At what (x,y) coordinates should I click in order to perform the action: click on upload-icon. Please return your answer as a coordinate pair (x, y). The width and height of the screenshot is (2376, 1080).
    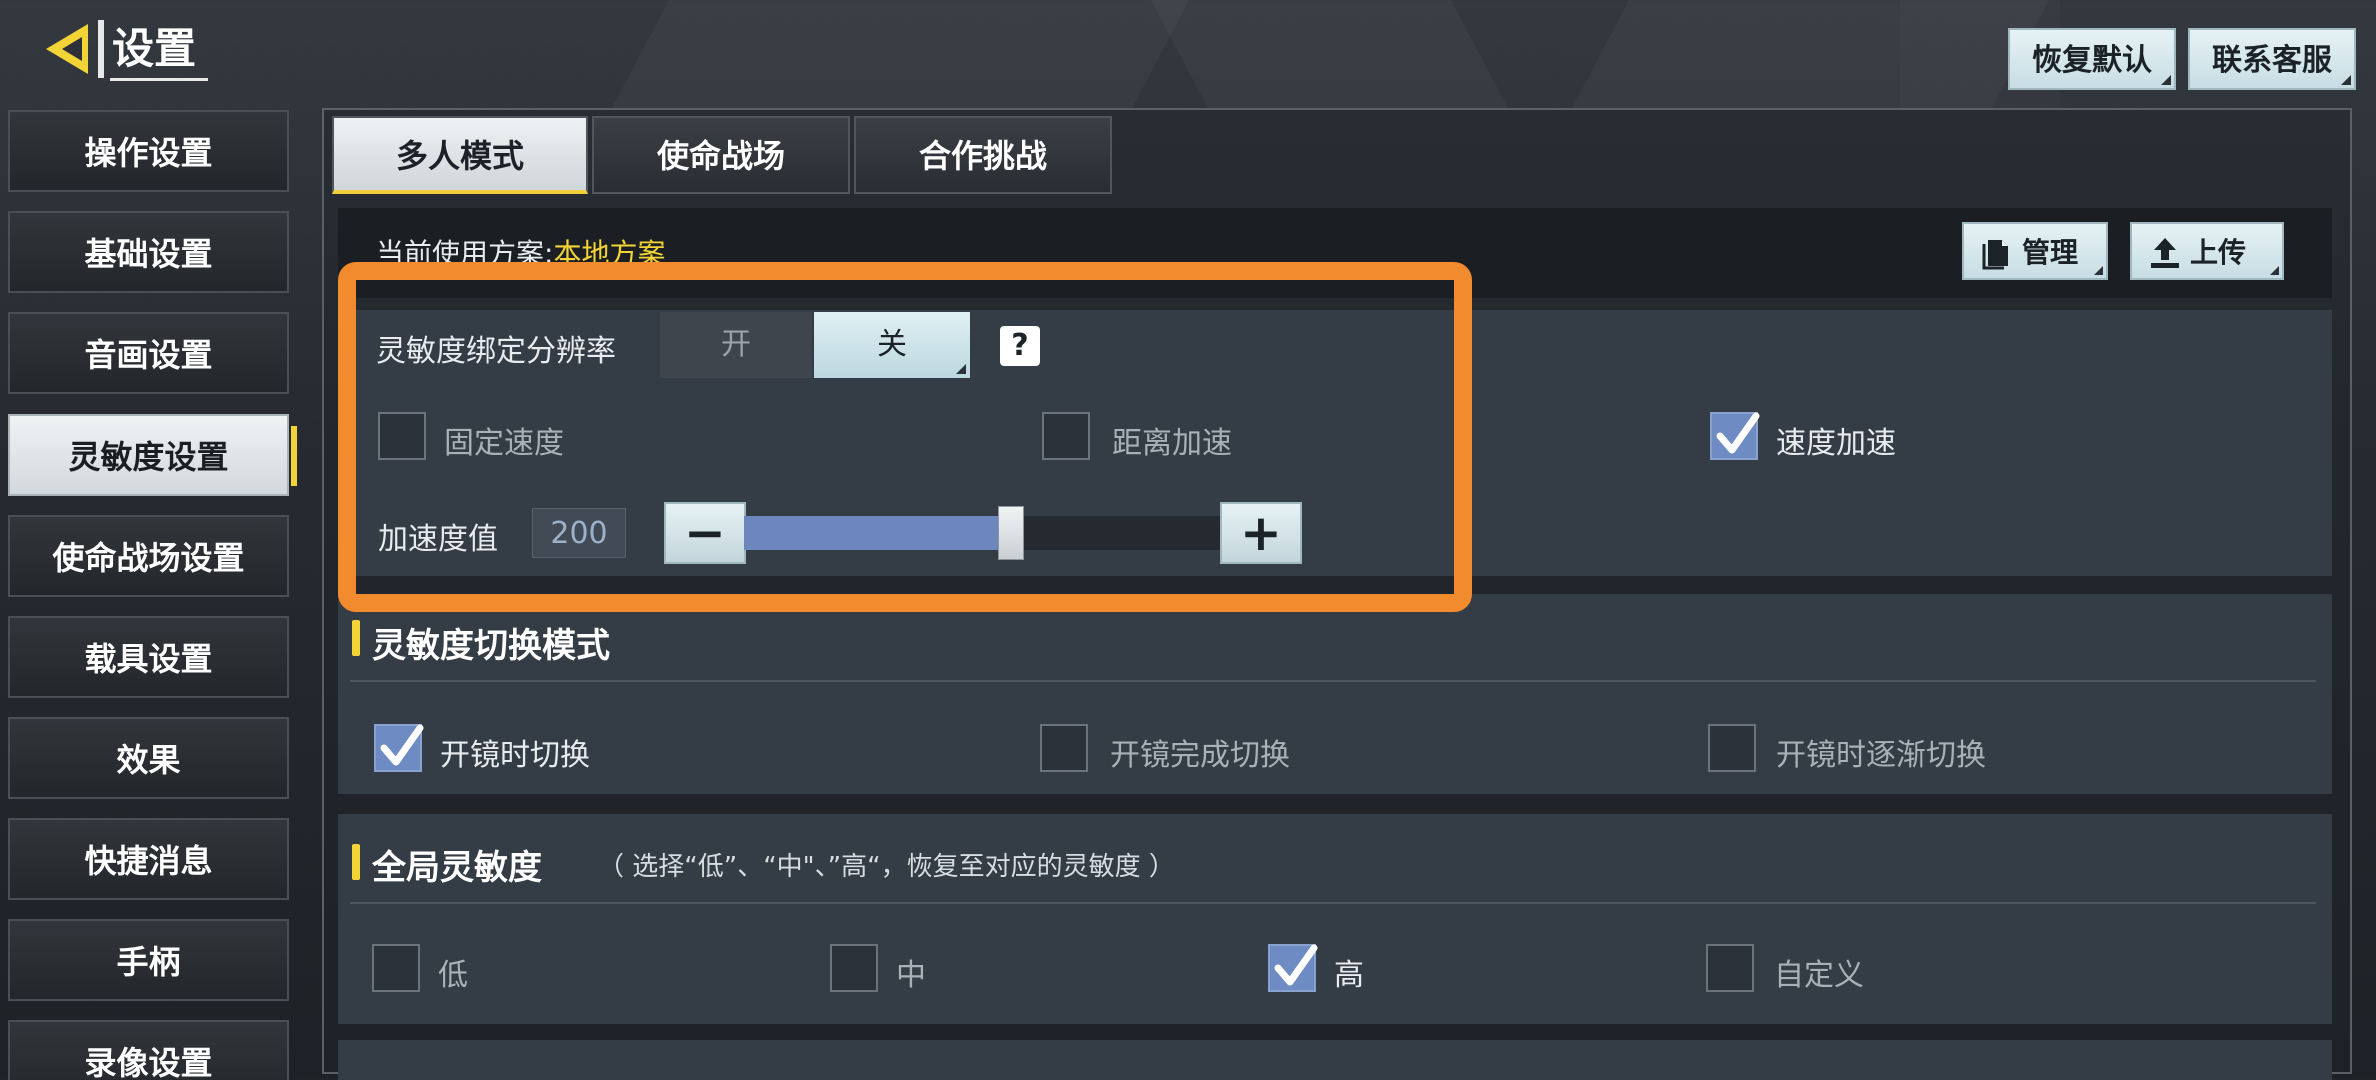
    Looking at the image, I should click on (2165, 253).